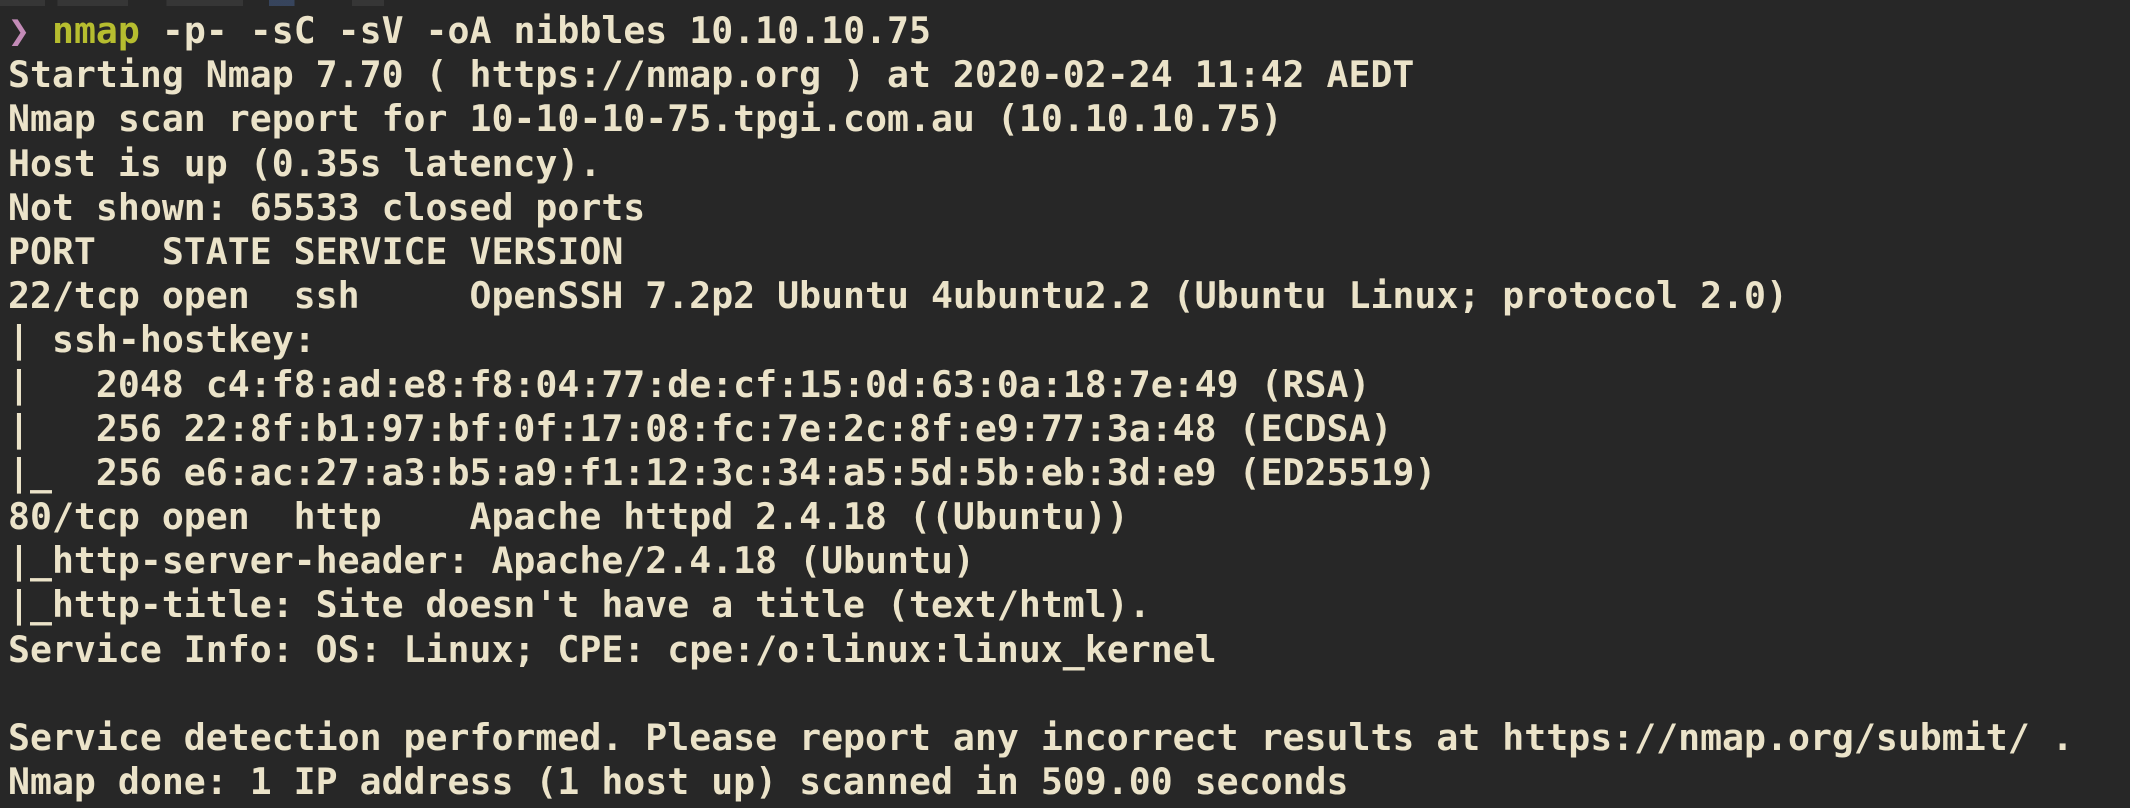  Describe the element at coordinates (305, 163) in the screenshot. I see `output-line-host-status: Host is up (0.35s latency).` at that location.